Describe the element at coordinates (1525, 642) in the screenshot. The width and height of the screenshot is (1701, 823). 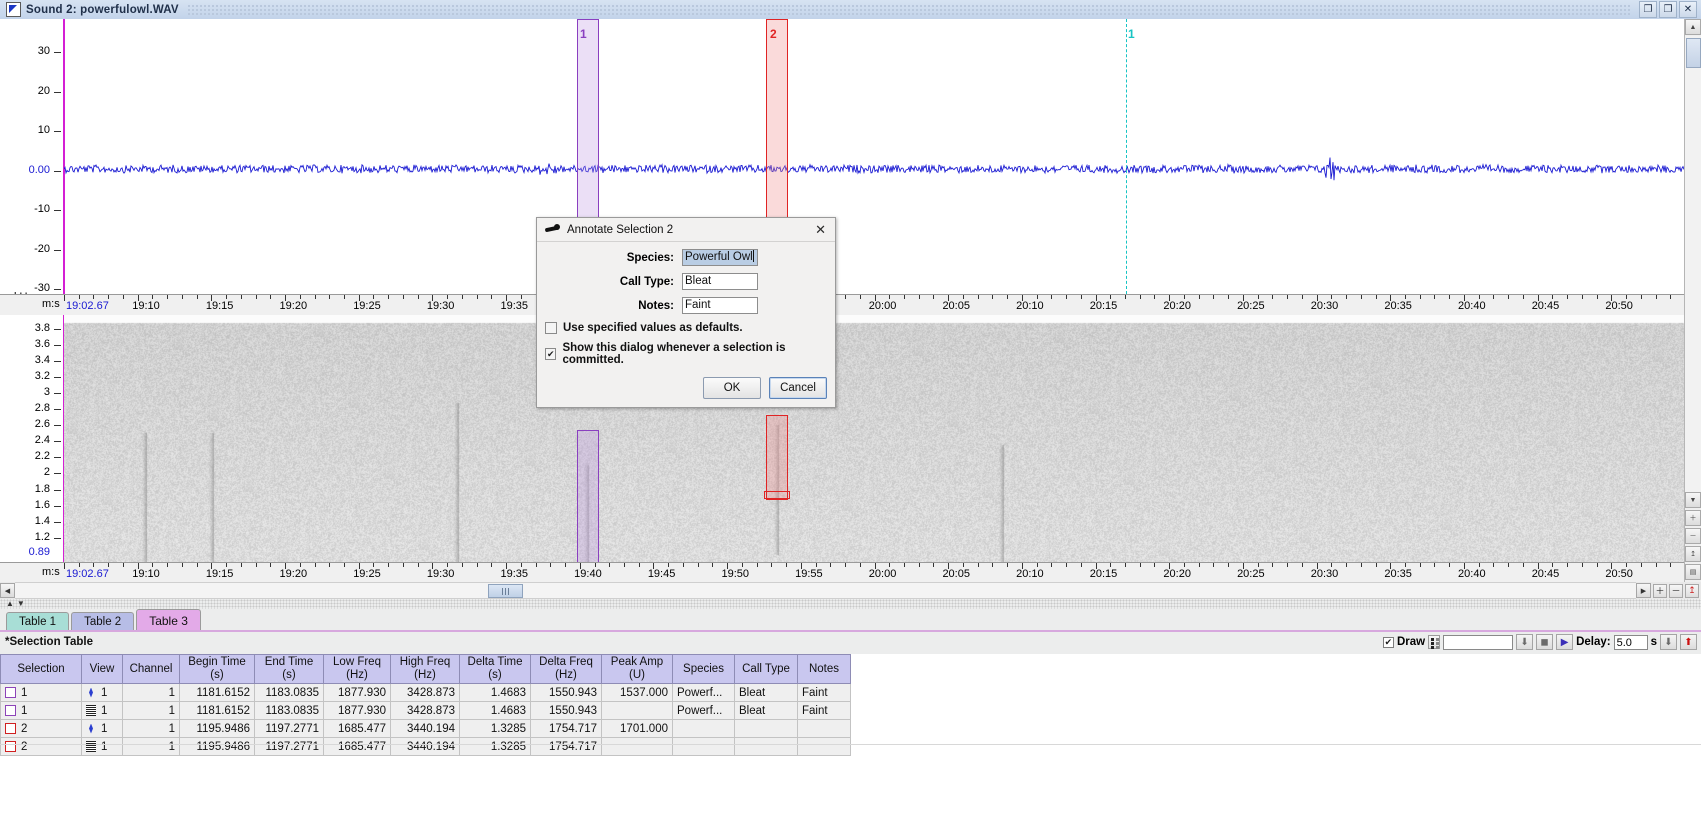
I see `play-selection-icon: ⬇` at that location.